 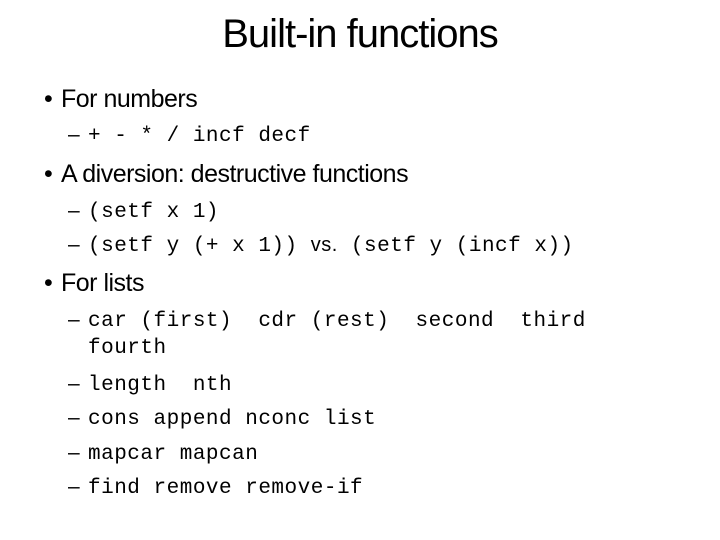 I want to click on bullet-destructive-functions: • A diversion: destructive functions, so click(x=226, y=174).